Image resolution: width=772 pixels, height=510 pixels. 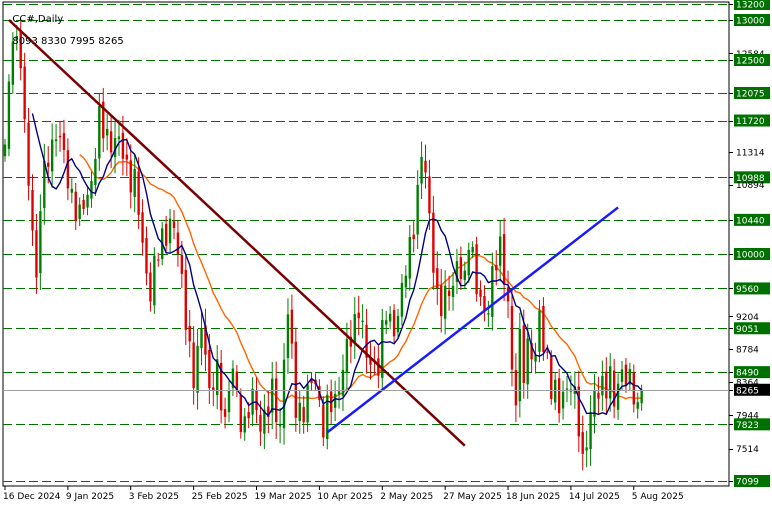 I want to click on x-tick-label: 16 Dec 2024, so click(x=32, y=497).